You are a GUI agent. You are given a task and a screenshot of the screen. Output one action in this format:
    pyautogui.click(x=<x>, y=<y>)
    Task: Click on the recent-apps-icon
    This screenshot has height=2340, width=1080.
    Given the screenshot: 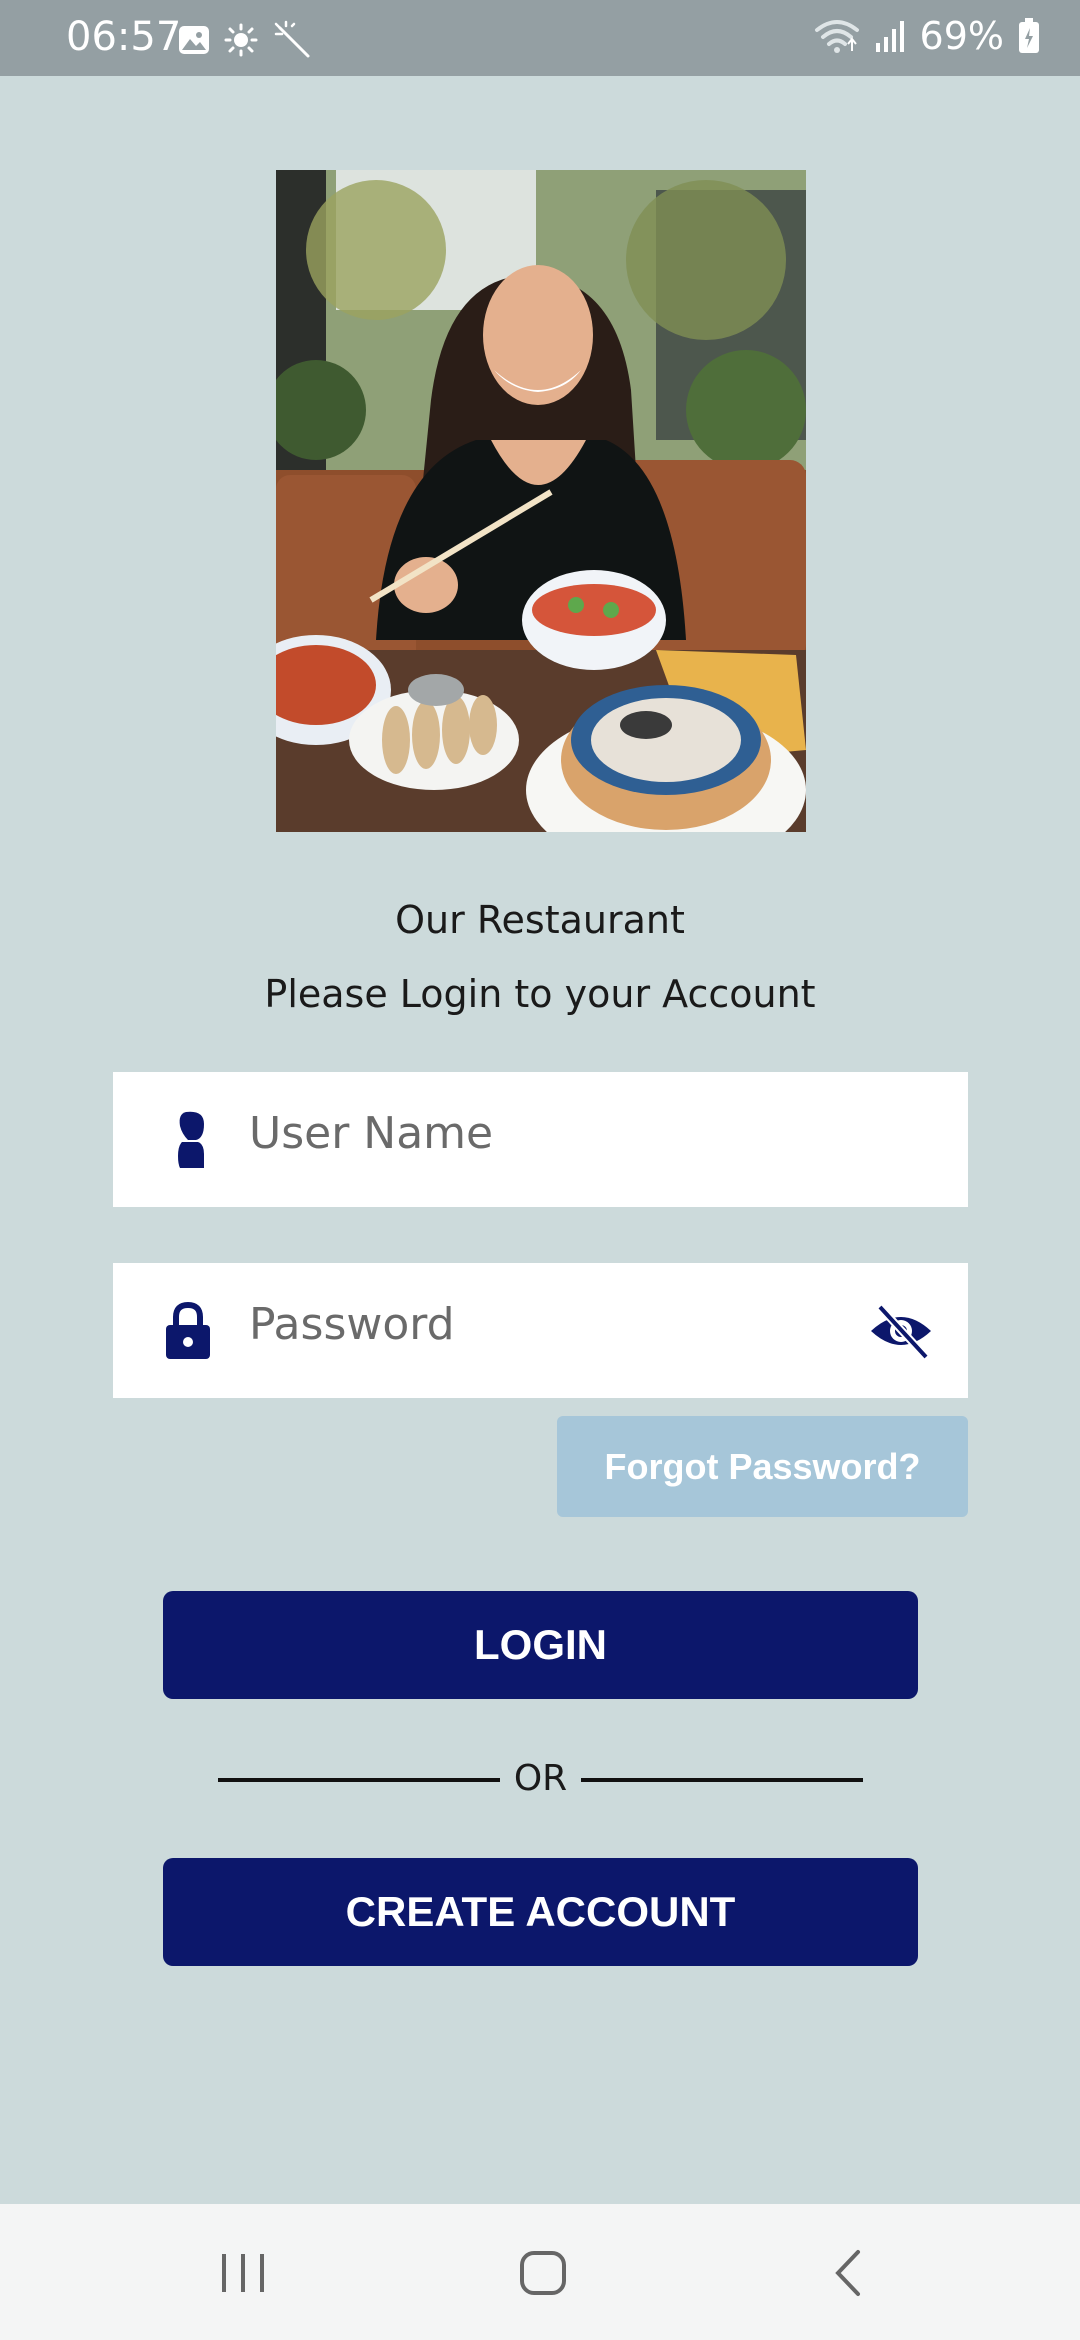 What is the action you would take?
    pyautogui.click(x=243, y=2273)
    